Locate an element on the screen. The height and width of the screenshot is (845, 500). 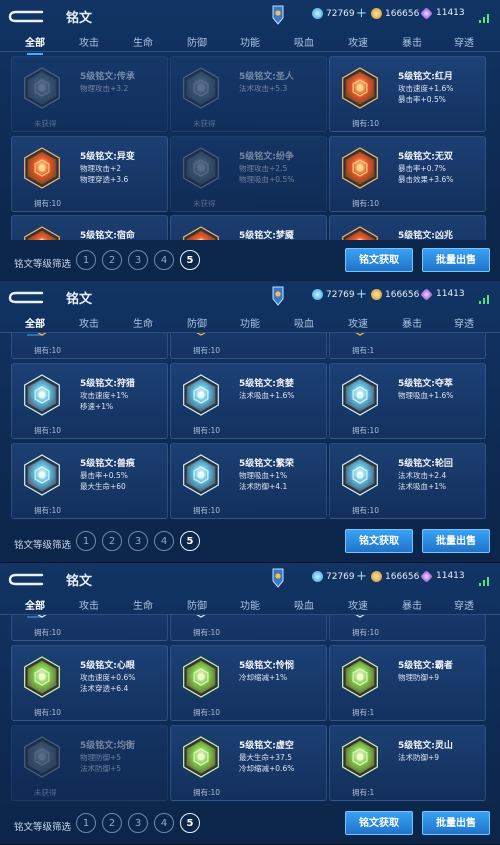
rune-card: 5级铭文:轮回 法术攻击+2.4 法术吸血+1% 拥有:10 is located at coordinates (407, 481).